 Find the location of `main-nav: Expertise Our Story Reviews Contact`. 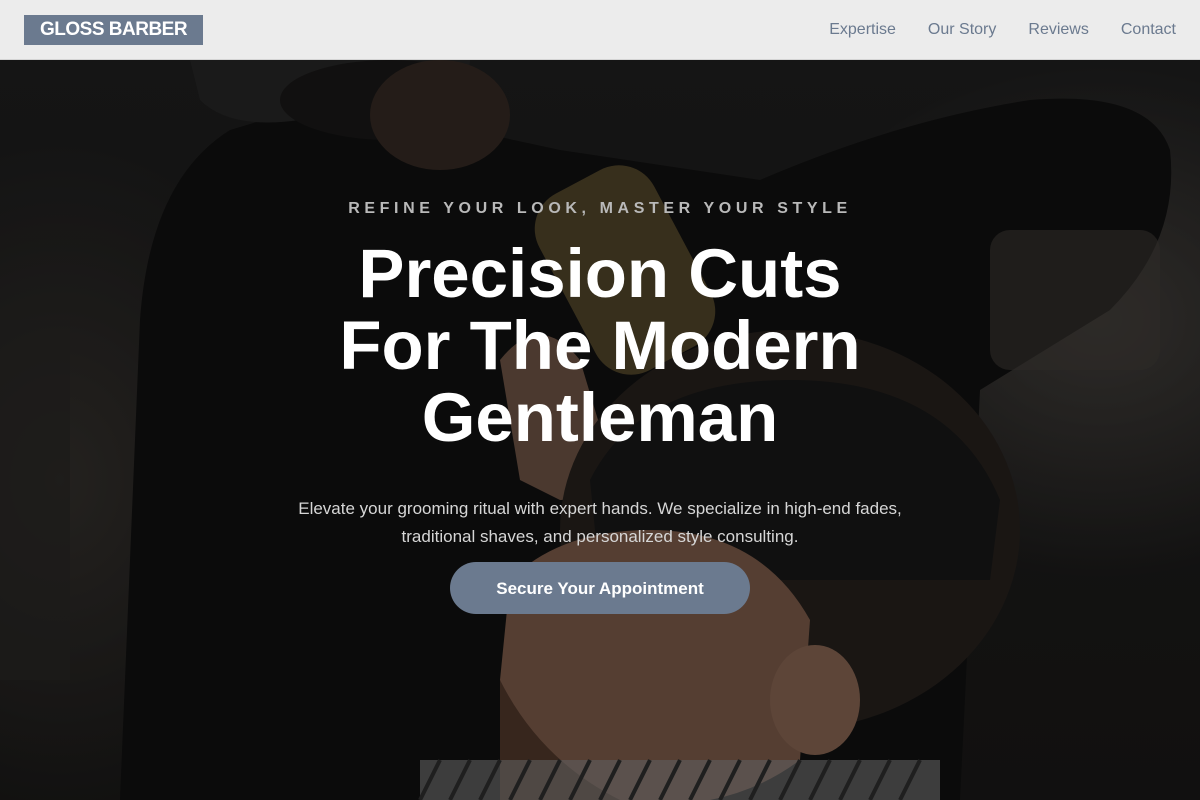

main-nav: Expertise Our Story Reviews Contact is located at coordinates (1002, 30).